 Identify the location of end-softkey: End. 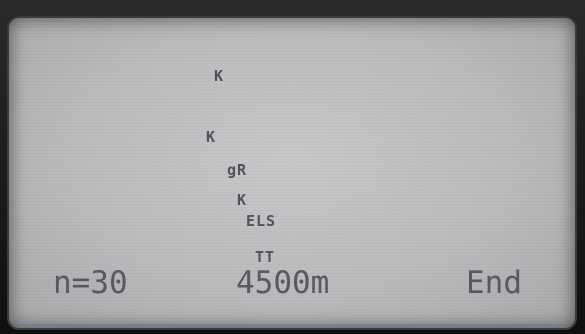
(494, 283).